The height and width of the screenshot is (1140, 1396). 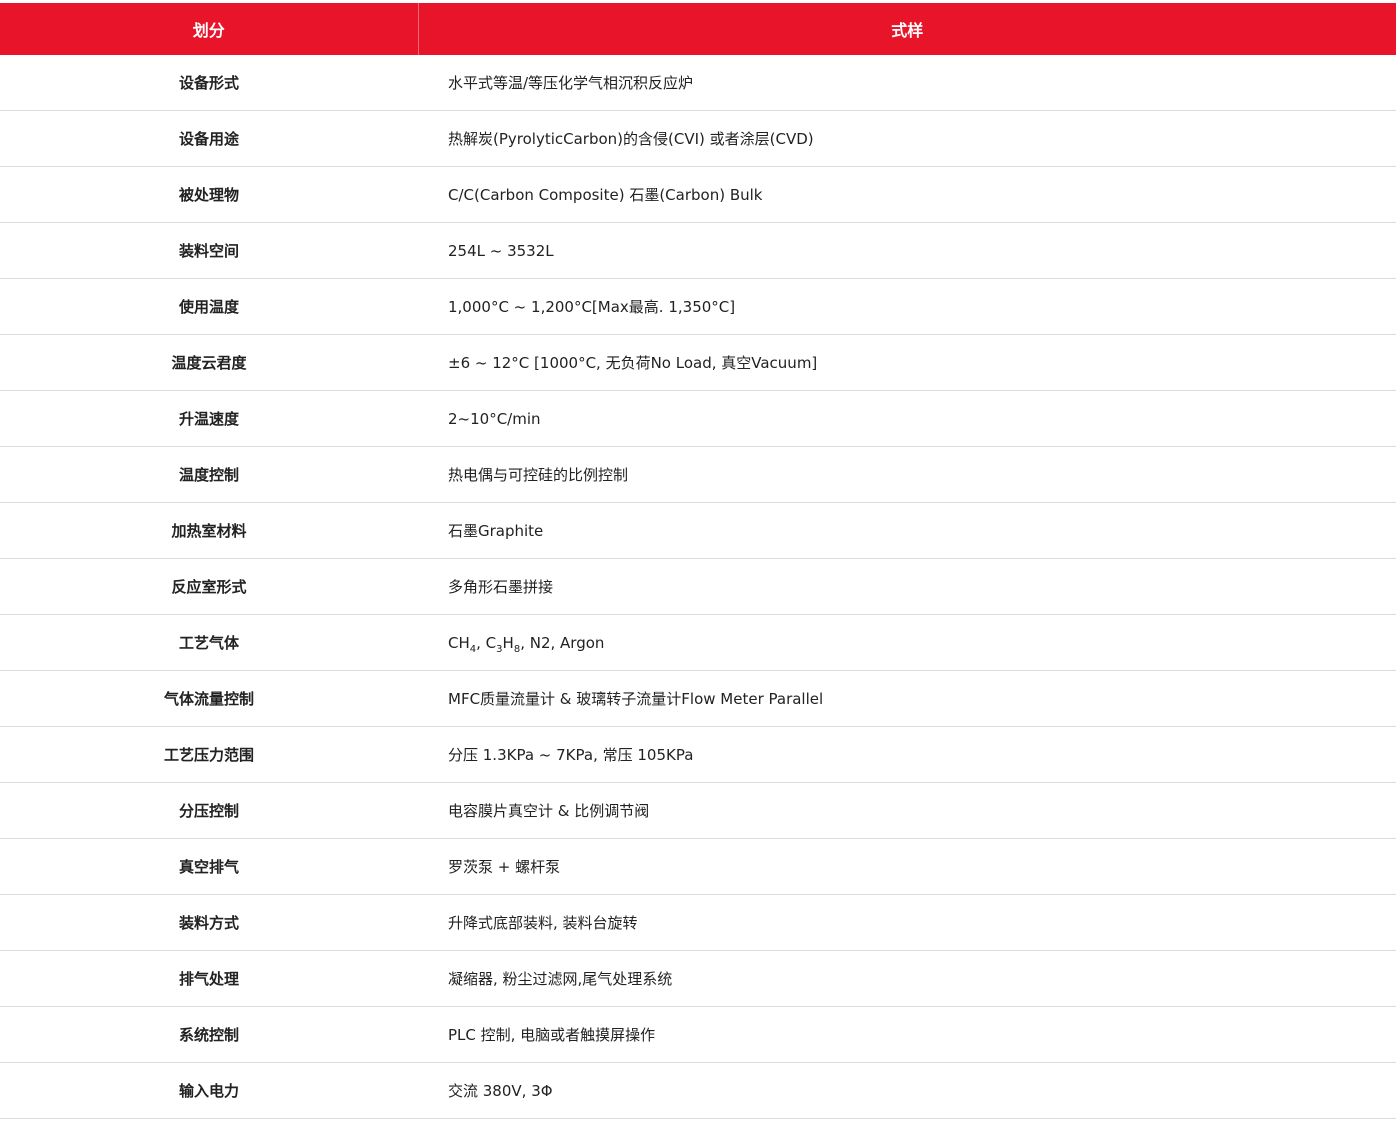 I want to click on row-value: 石墨Graphite, so click(x=907, y=530).